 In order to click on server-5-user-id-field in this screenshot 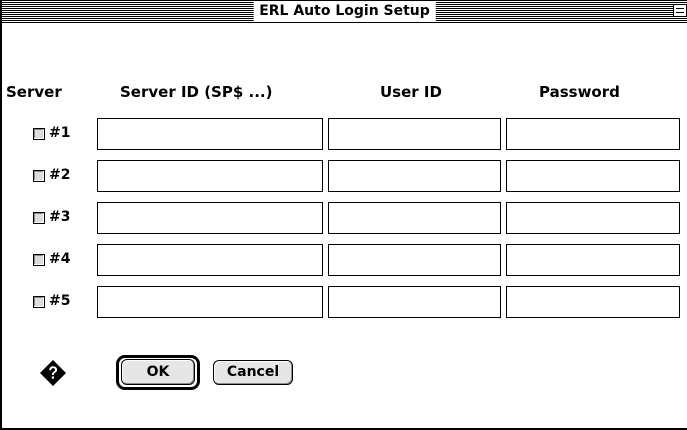, I will do `click(414, 302)`.